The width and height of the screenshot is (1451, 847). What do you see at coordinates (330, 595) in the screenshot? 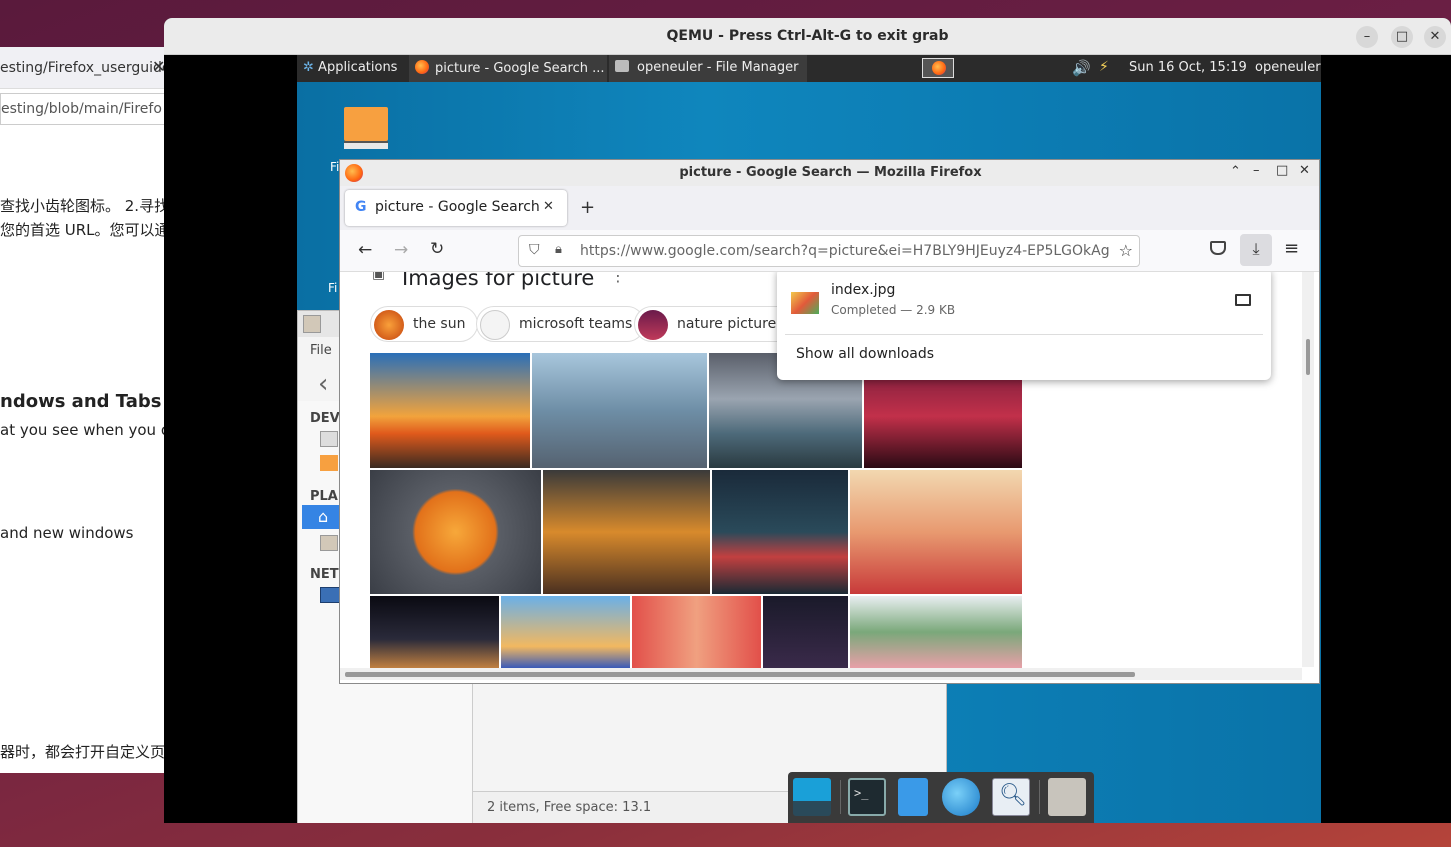
I see `network-icon` at bounding box center [330, 595].